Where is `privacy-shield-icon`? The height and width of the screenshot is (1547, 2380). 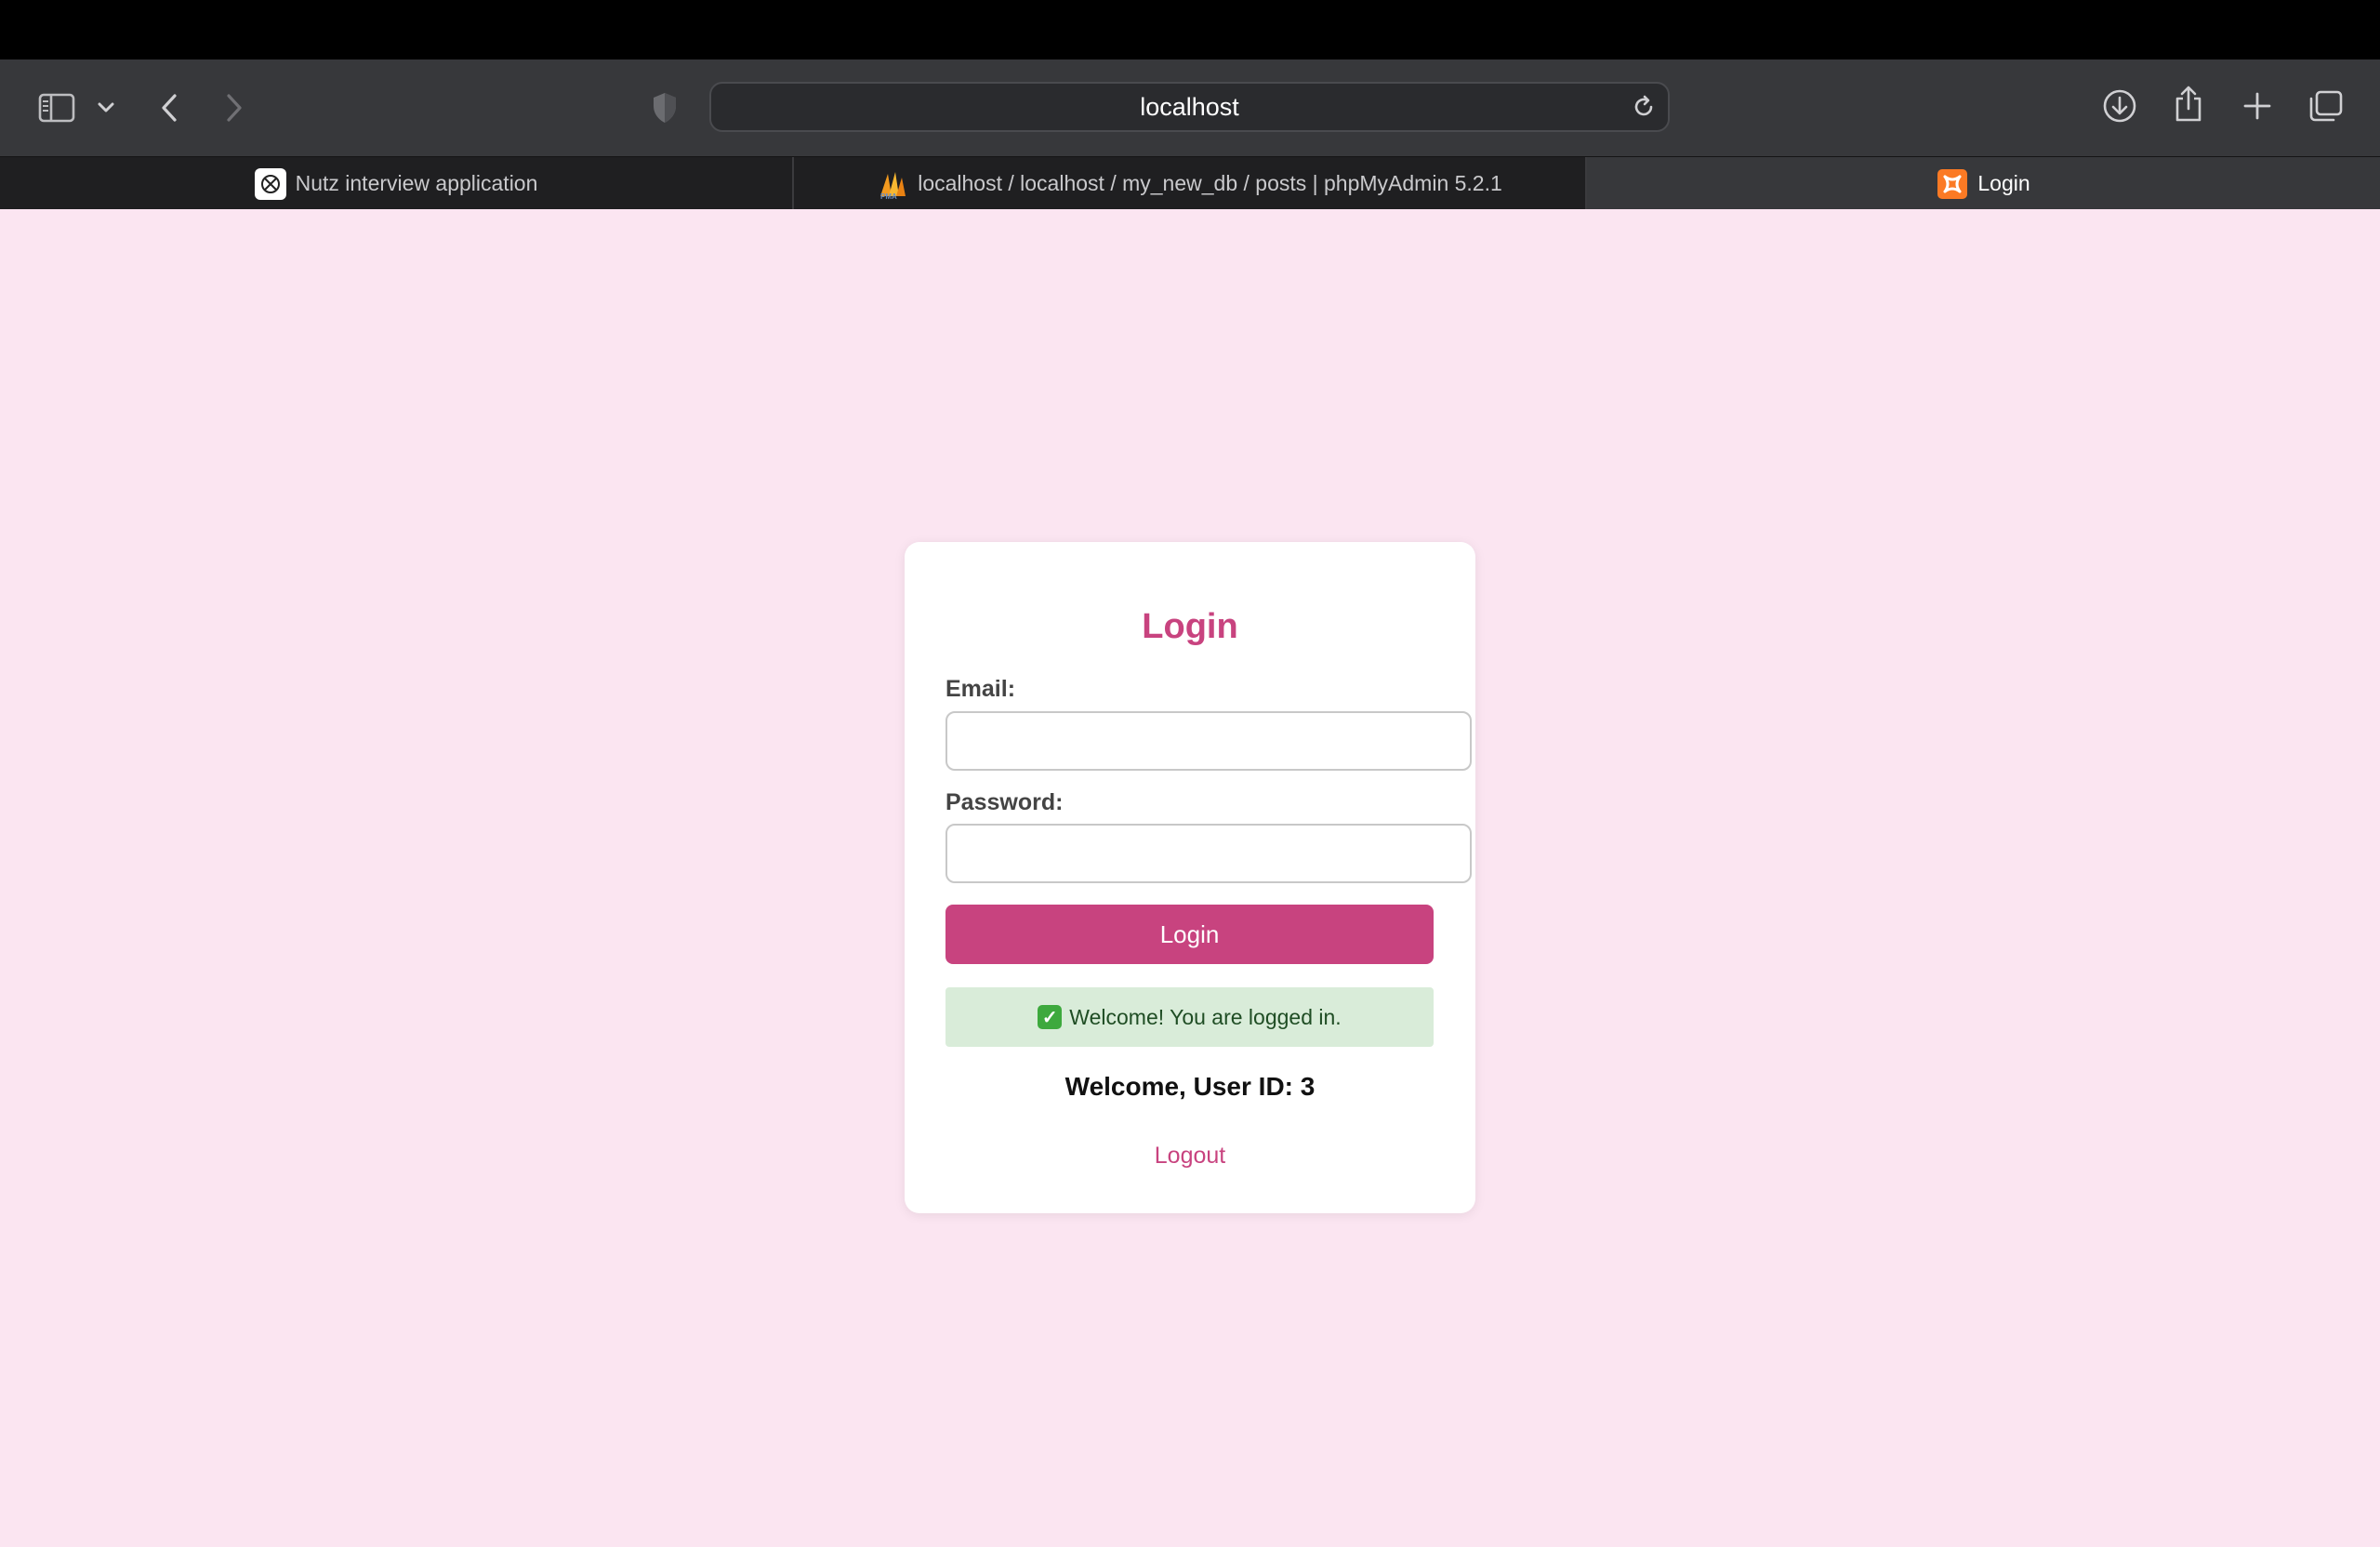 privacy-shield-icon is located at coordinates (664, 107).